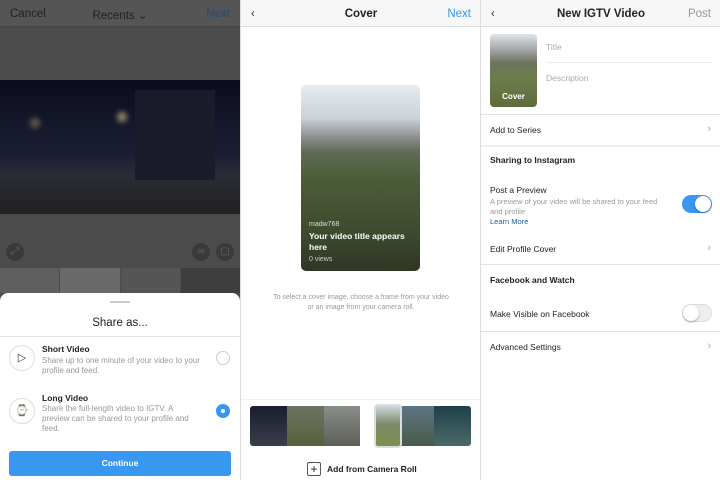 The width and height of the screenshot is (720, 480). I want to click on option-title: Short Video, so click(66, 349).